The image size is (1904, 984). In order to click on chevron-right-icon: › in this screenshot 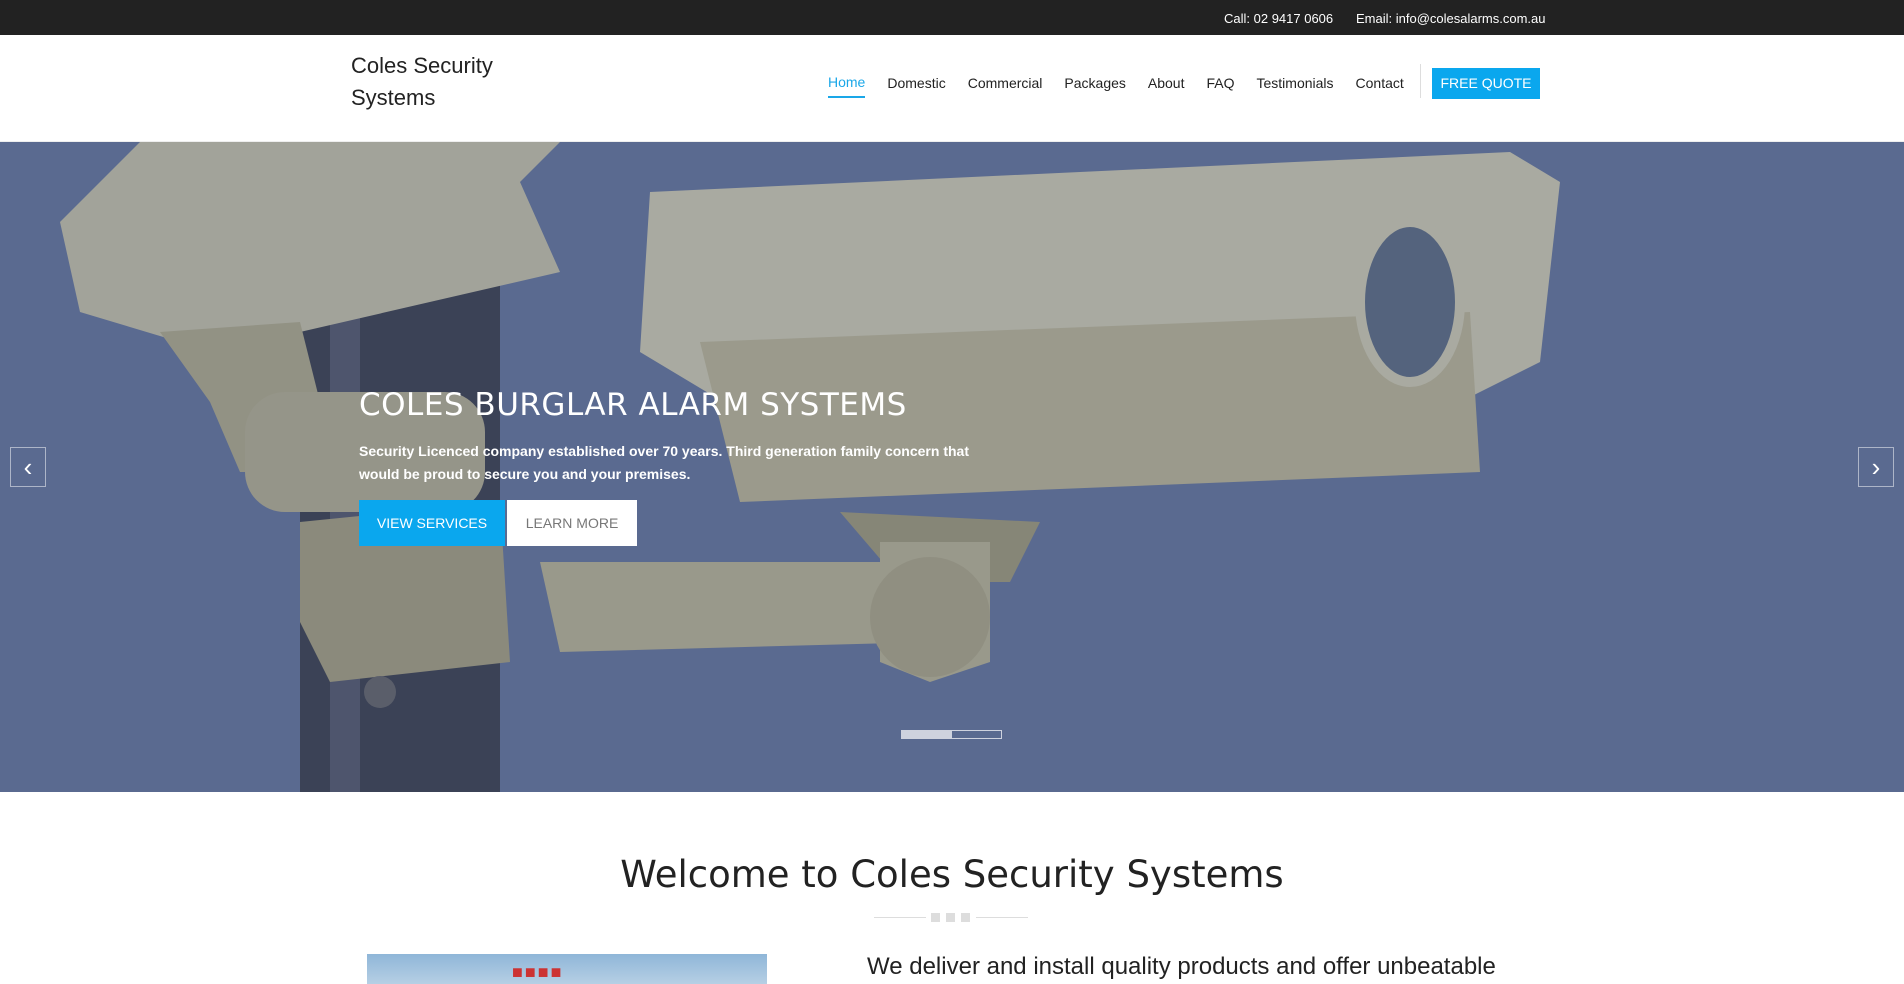, I will do `click(1876, 467)`.